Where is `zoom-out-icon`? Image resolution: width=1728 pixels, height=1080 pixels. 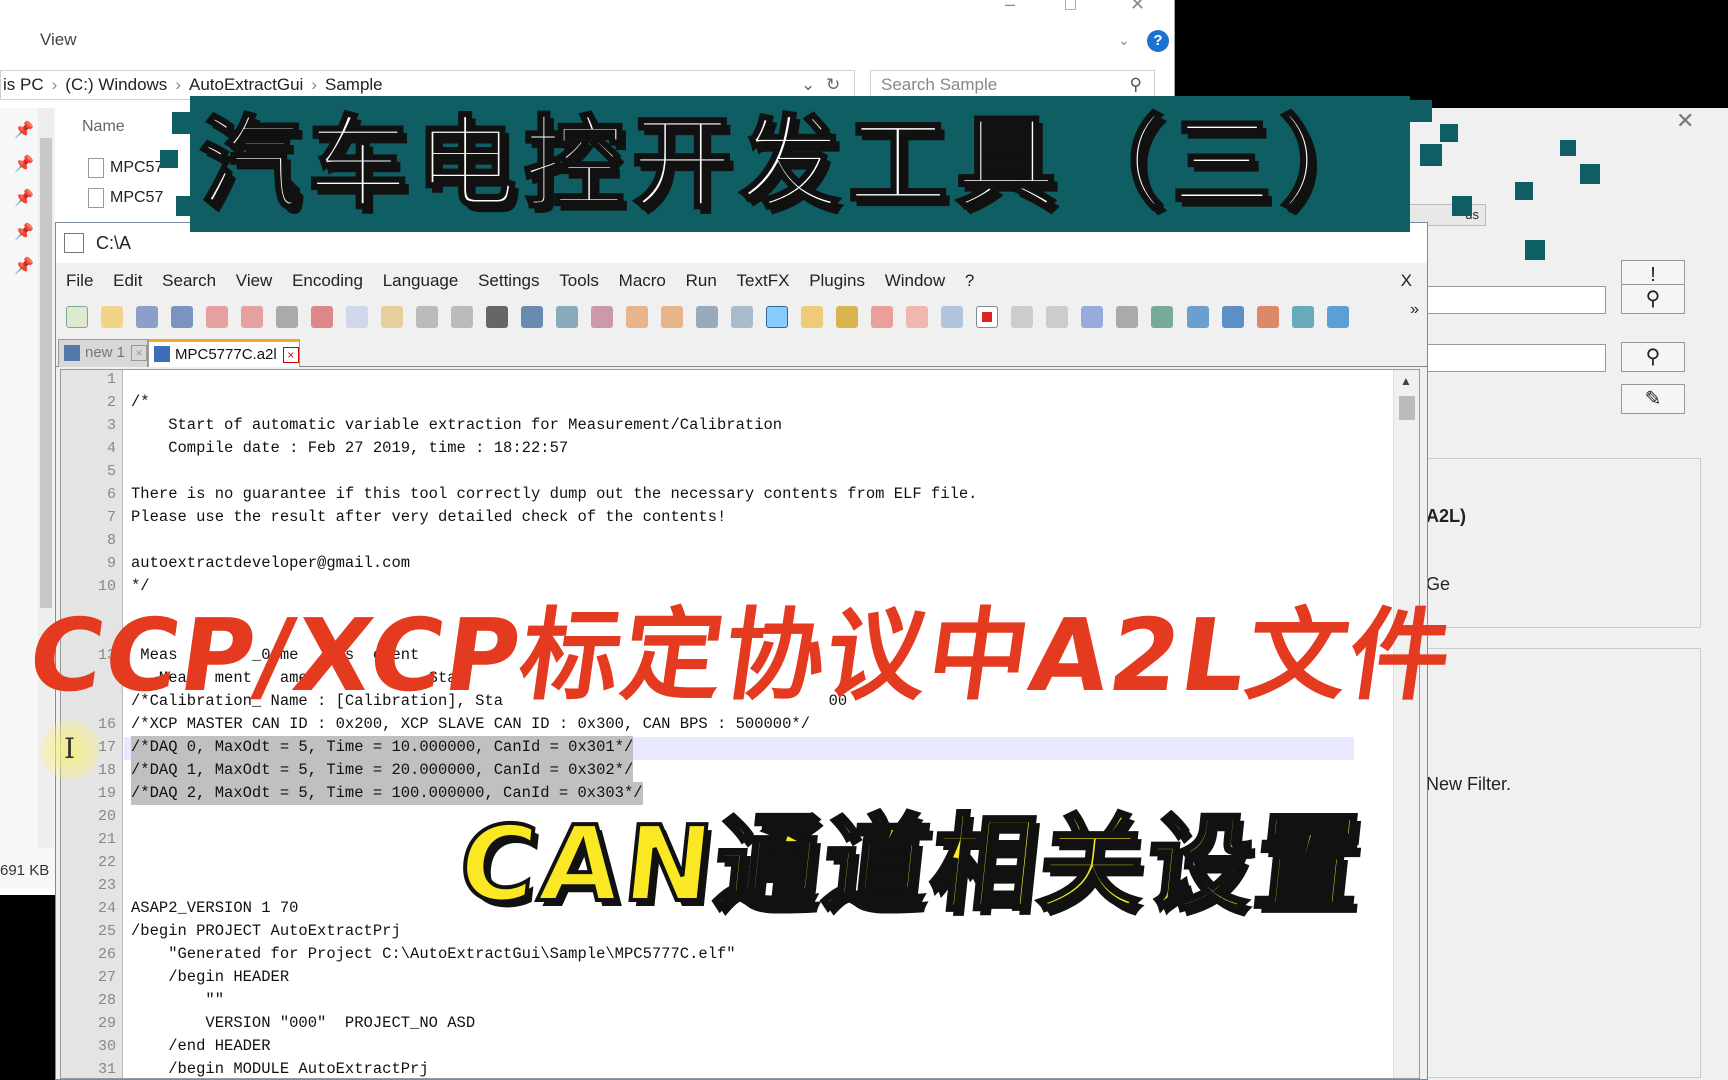
zoom-out-icon is located at coordinates (602, 317).